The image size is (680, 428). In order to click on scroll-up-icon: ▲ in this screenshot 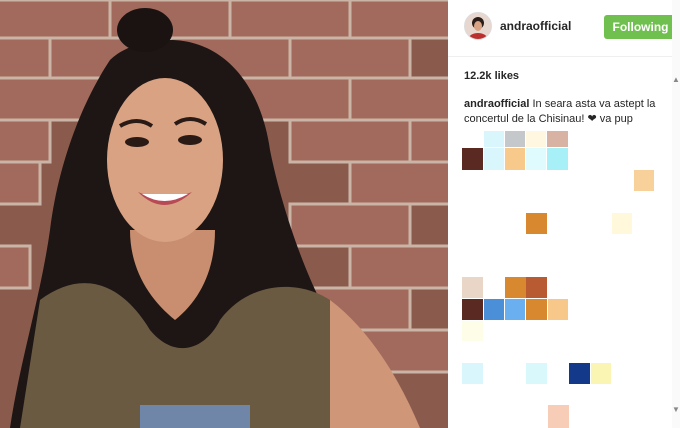, I will do `click(676, 80)`.